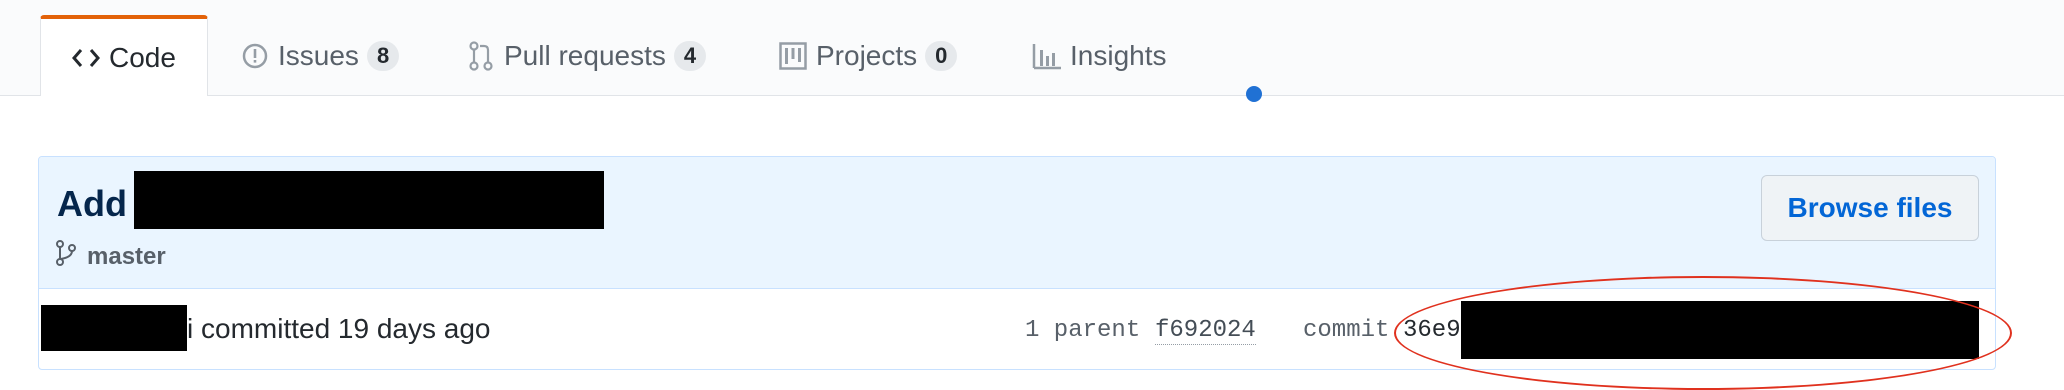  I want to click on tab-projects-label: Projects, so click(867, 55).